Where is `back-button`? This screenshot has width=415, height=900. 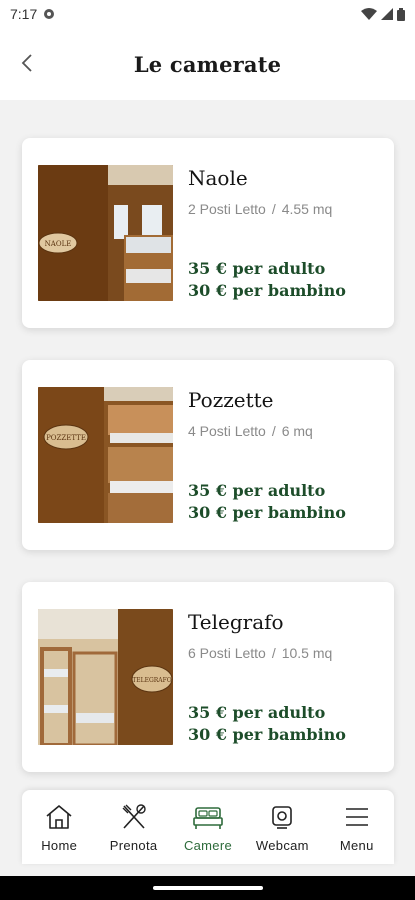 back-button is located at coordinates (27, 63).